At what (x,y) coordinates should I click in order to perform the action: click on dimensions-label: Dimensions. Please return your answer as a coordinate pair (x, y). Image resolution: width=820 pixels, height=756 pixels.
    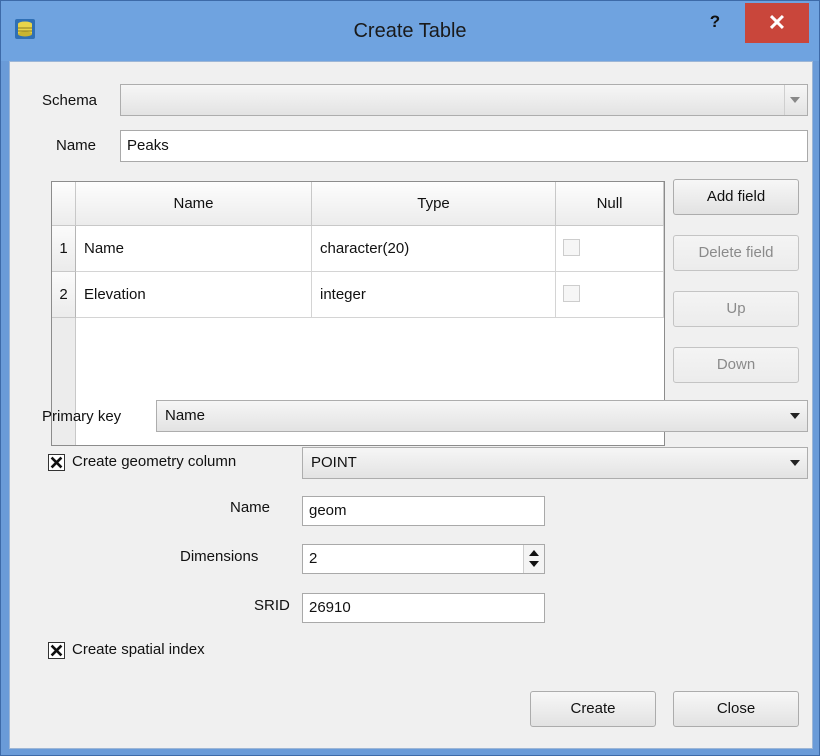
    Looking at the image, I should click on (219, 556).